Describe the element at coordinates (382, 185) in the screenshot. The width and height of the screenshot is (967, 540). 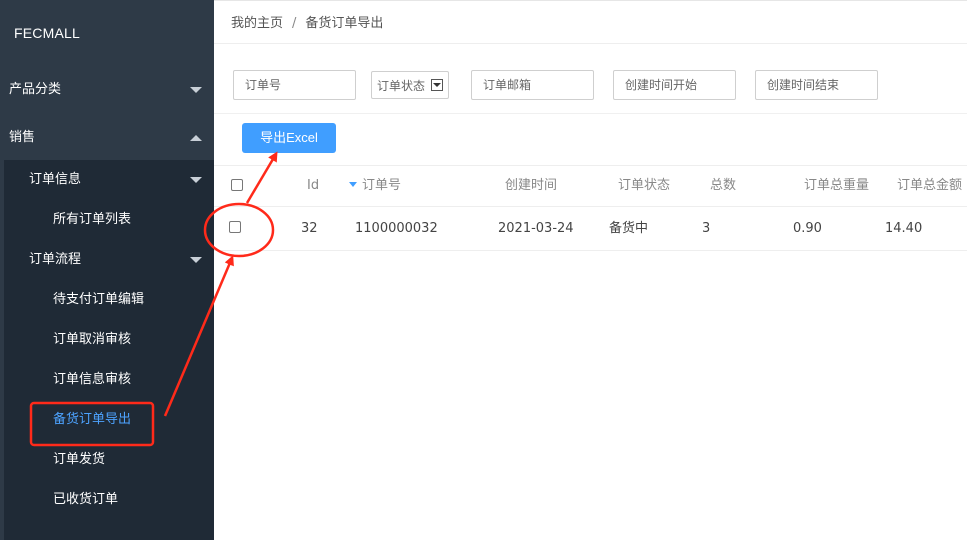
I see `column-header-order-no-label: 订单号` at that location.